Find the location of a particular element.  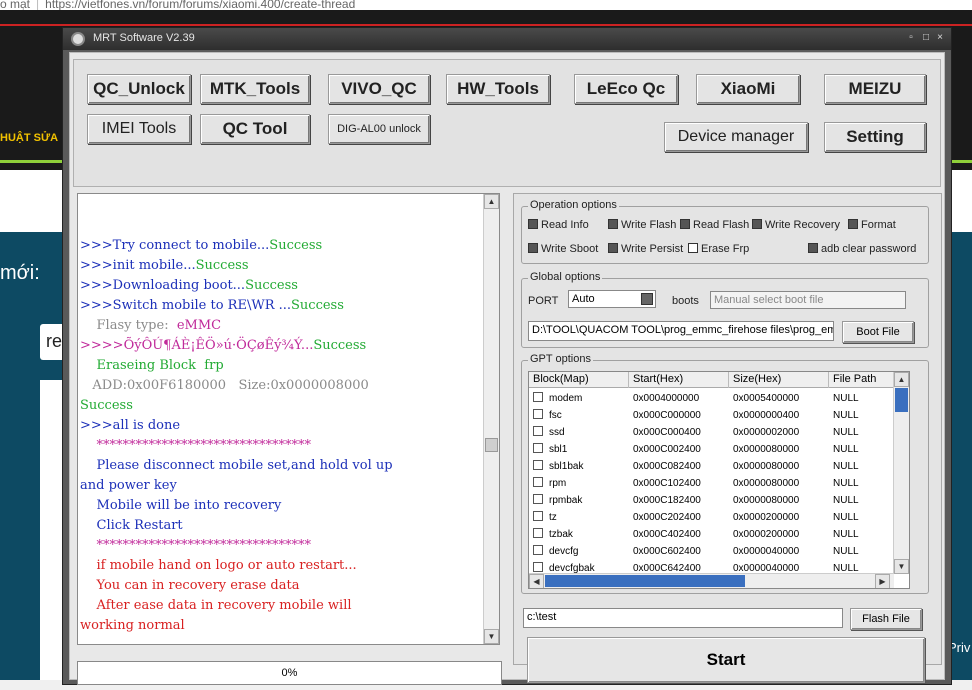

col-filepath: File Path is located at coordinates (864, 380).